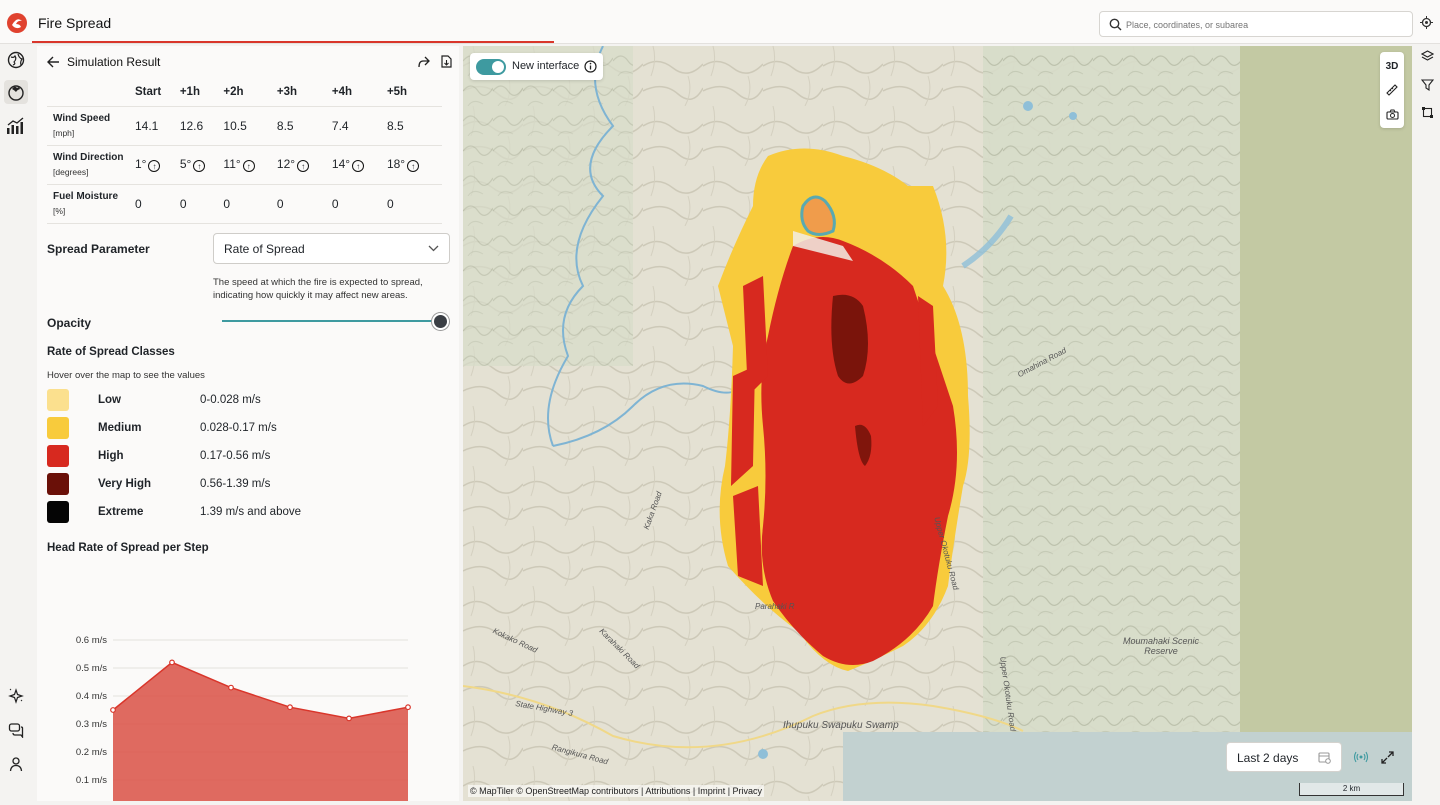 This screenshot has height=805, width=1440. Describe the element at coordinates (1392, 66) in the screenshot. I see `3d-button: 3D` at that location.